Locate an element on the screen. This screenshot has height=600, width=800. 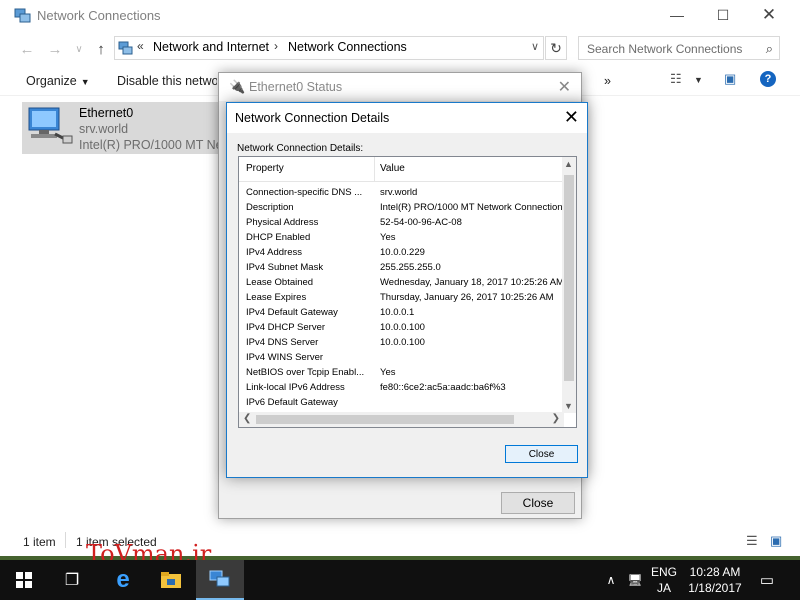
edge-browser-icon: e is located at coordinates (123, 580).